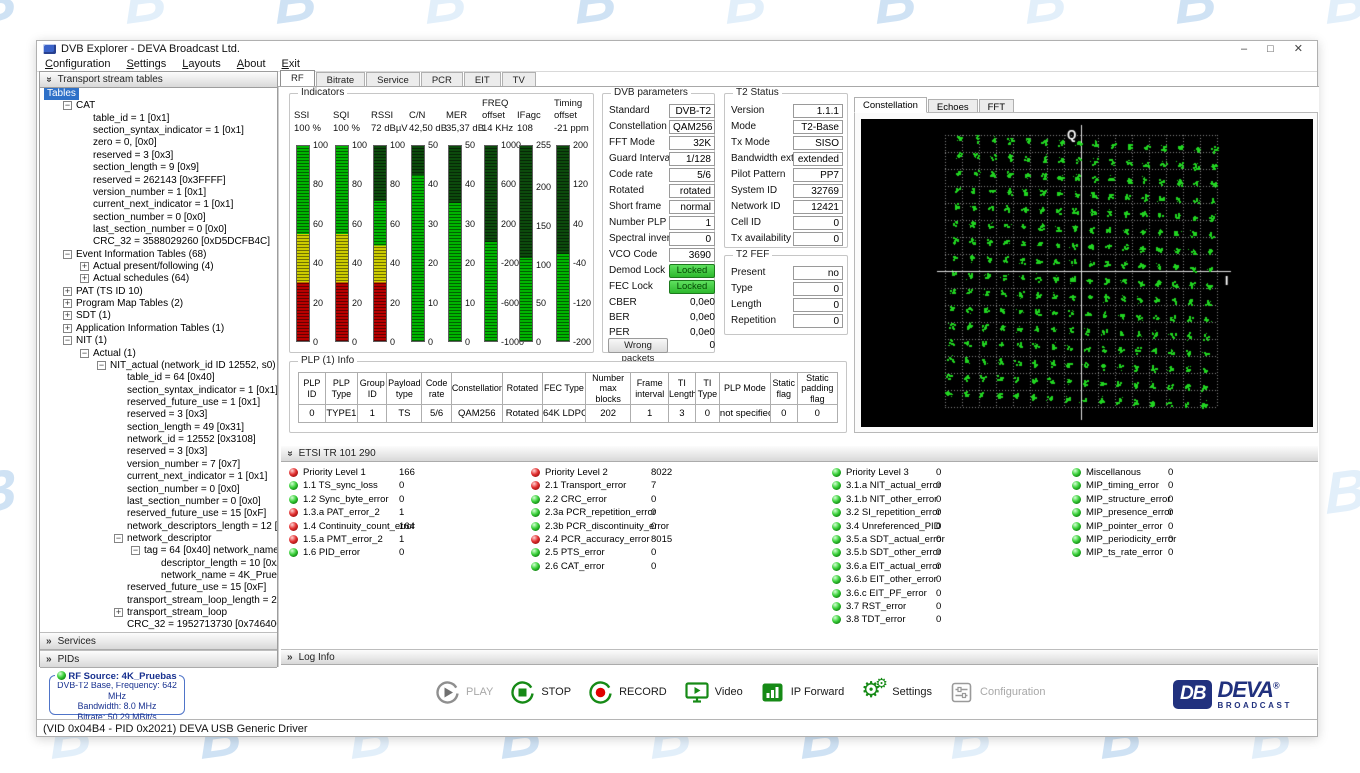 The width and height of the screenshot is (1360, 773). Describe the element at coordinates (1298, 49) in the screenshot. I see `close-button: ✕` at that location.